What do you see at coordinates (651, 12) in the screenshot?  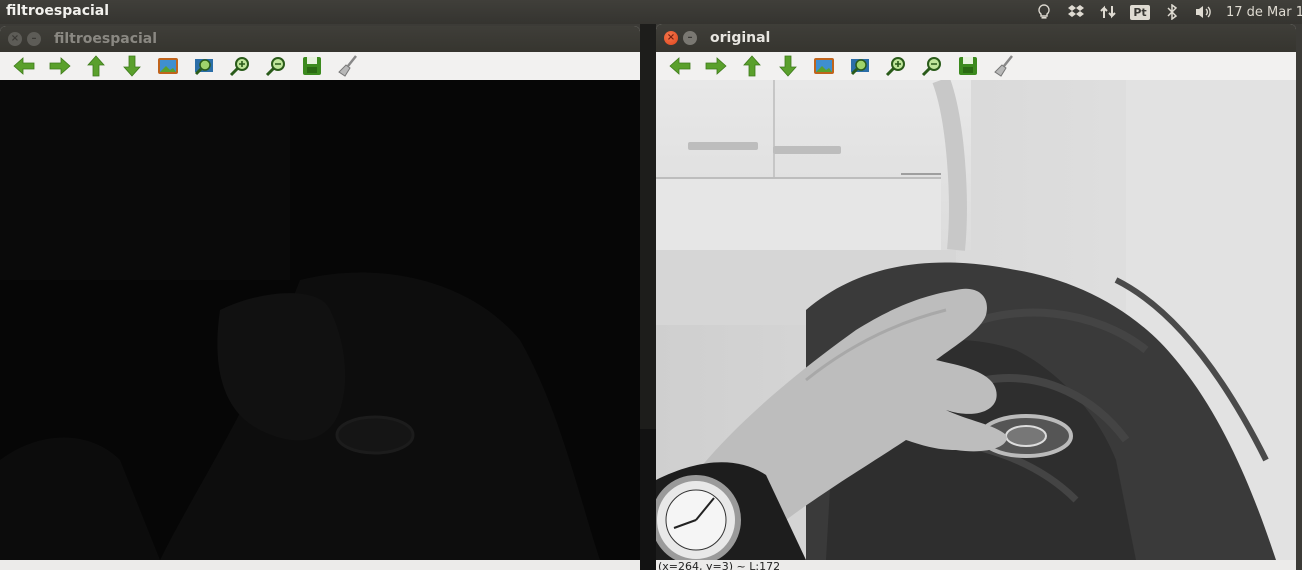 I see `top-panel: filtroespacial Pt 17 de Mar 1` at bounding box center [651, 12].